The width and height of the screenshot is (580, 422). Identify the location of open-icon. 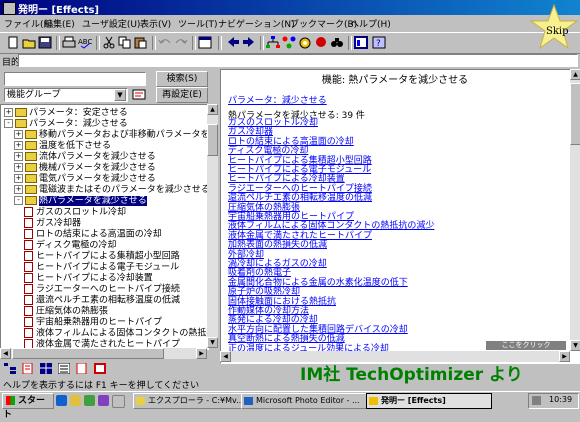
(29, 42).